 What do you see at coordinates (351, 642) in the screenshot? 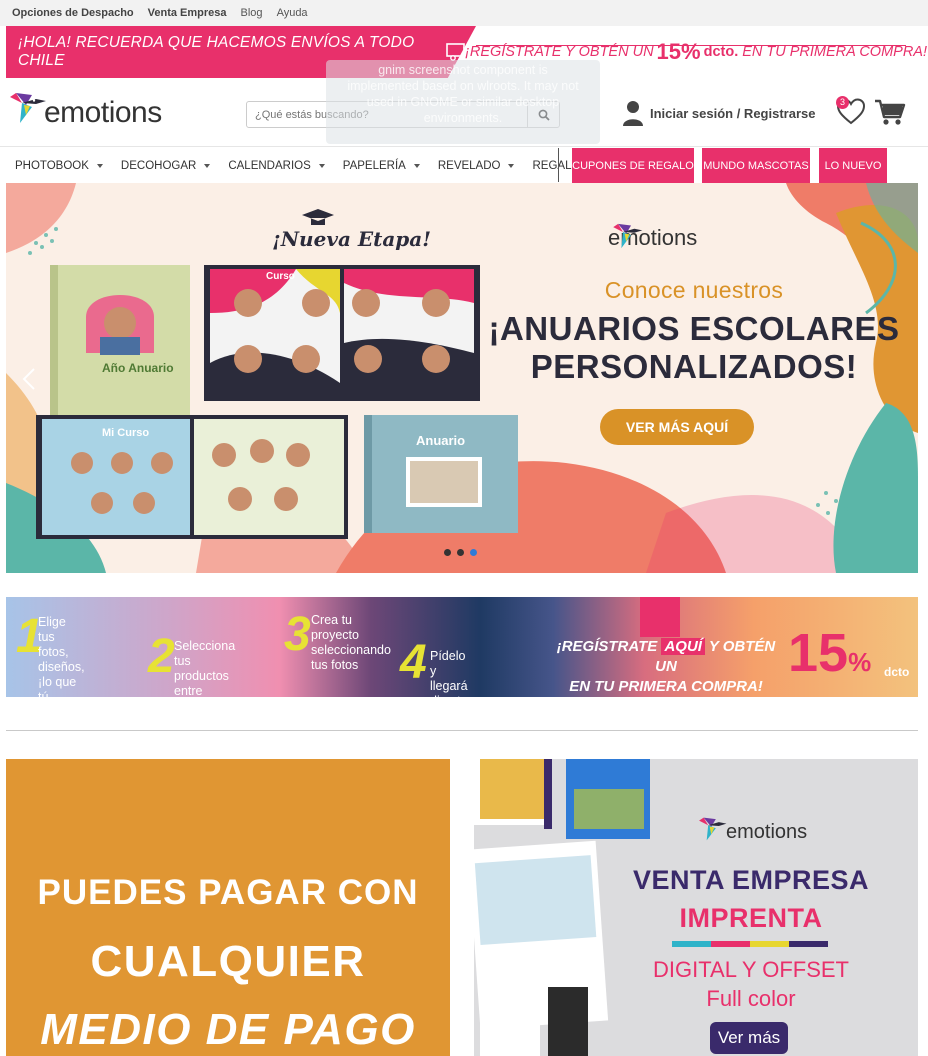
I see `step-3-text: Crea tu proyecto seleccionando tus fotos` at bounding box center [351, 642].